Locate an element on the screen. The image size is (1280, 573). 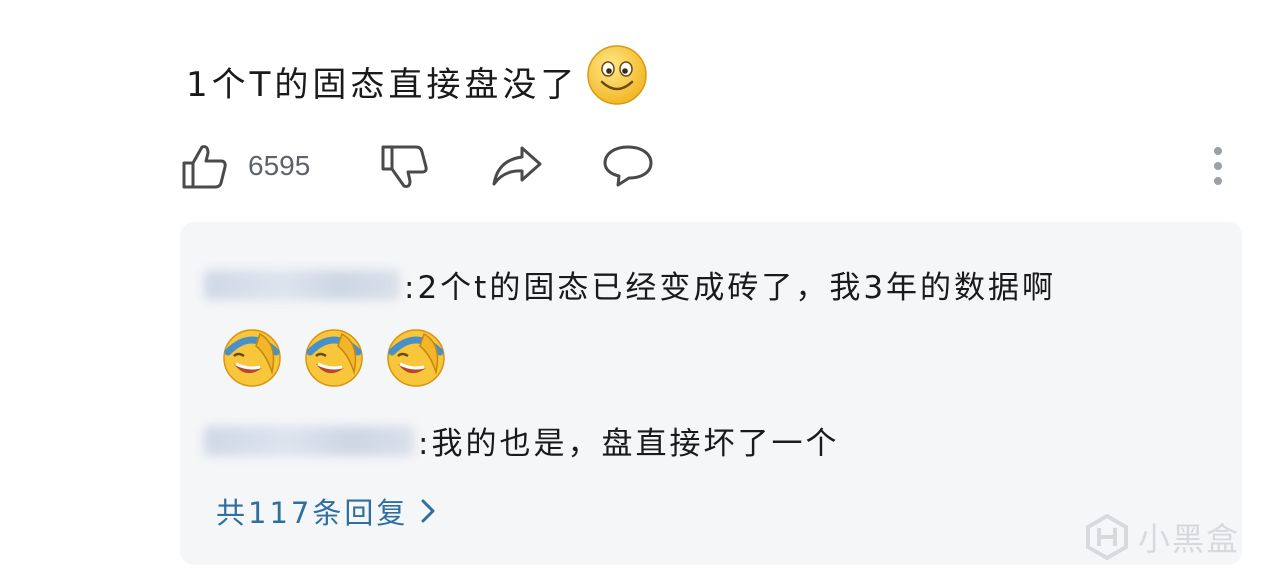
more-options-button is located at coordinates (1218, 166).